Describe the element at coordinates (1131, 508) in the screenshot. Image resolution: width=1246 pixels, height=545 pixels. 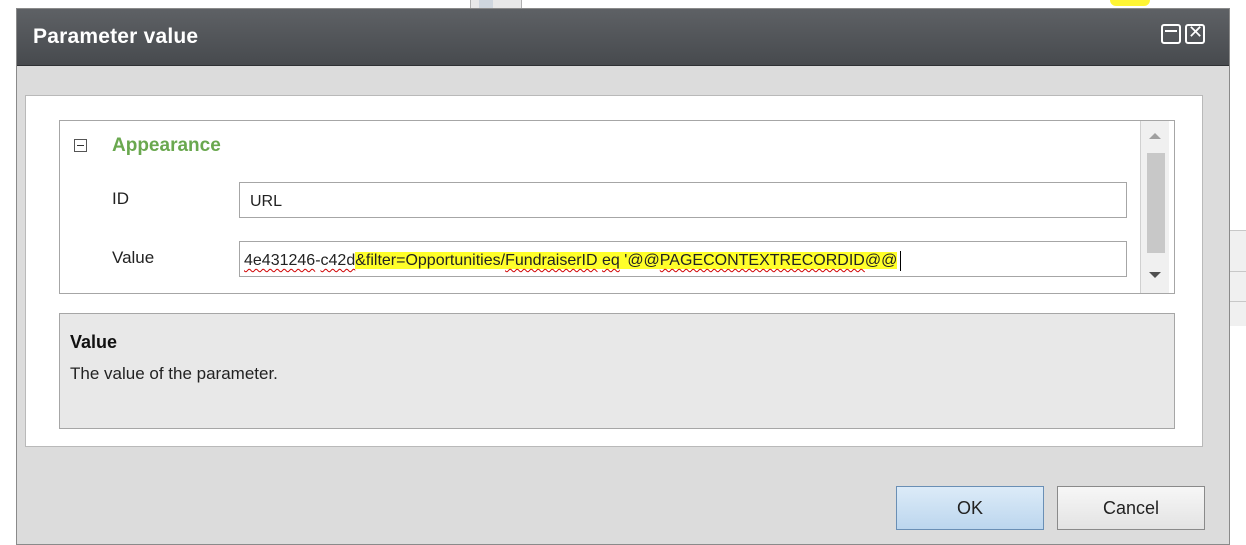
I see `cancel-button: Cancel` at that location.